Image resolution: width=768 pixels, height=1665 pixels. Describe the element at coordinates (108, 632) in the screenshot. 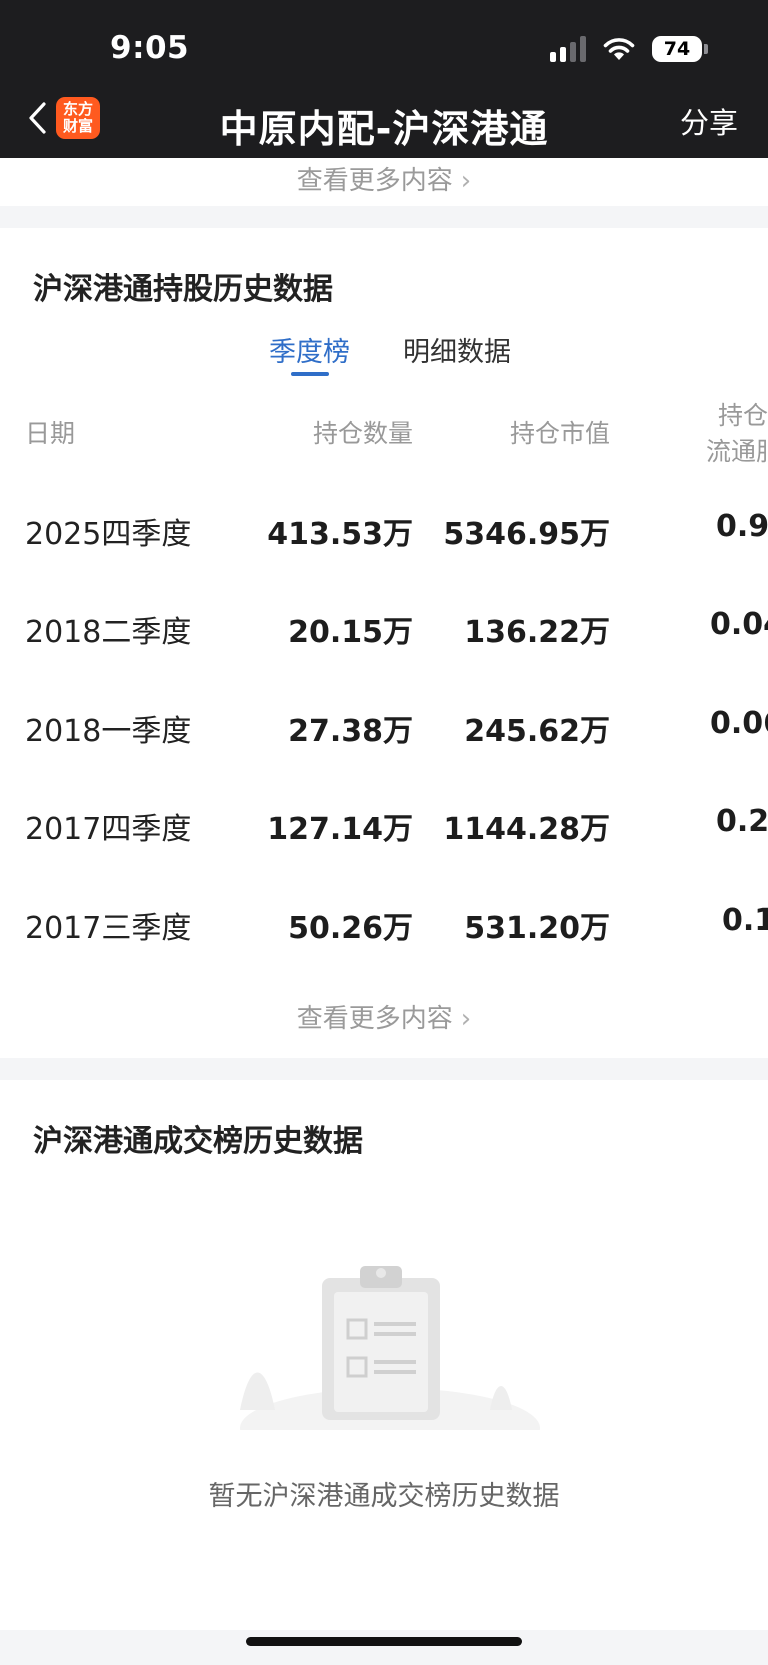

I see `row-date: 2018二季度` at that location.